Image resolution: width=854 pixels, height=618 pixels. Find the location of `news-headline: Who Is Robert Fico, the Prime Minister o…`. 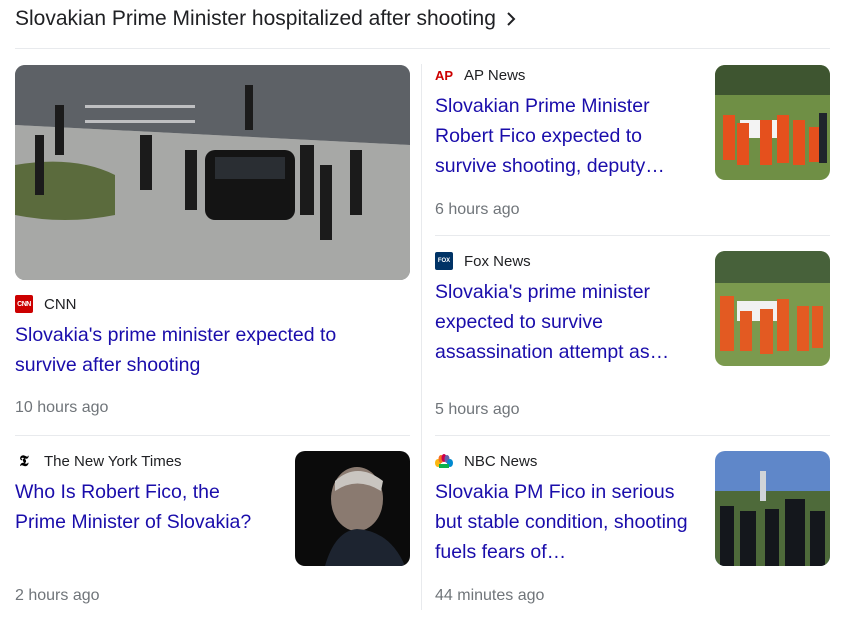

news-headline: Who Is Robert Fico, the Prime Minister o… is located at coordinates (145, 507).